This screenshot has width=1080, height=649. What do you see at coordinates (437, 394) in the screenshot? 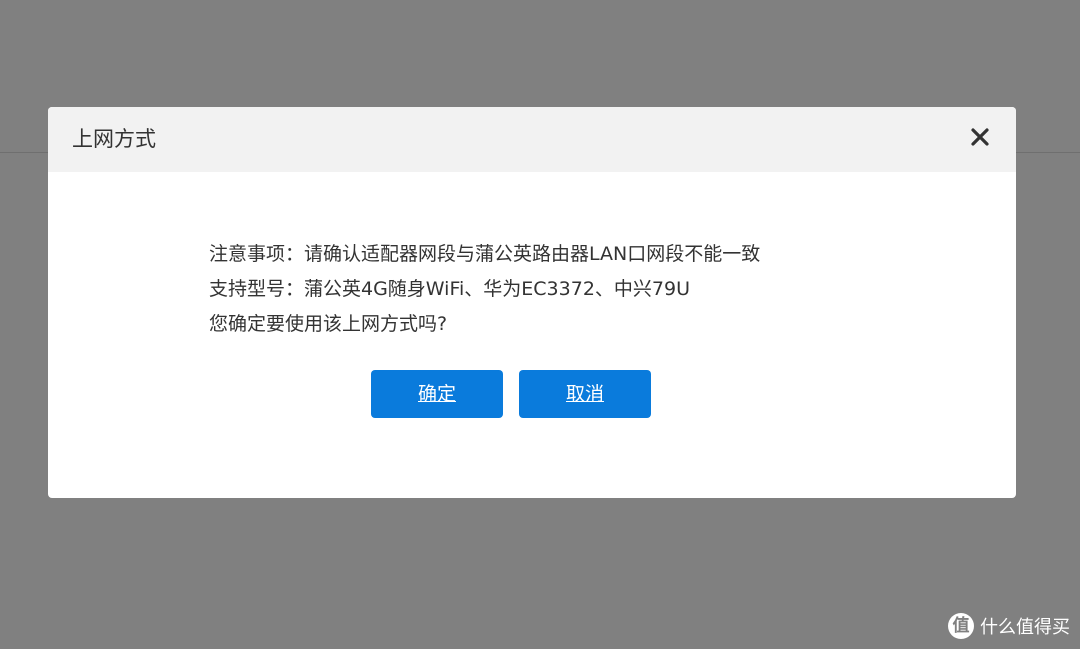
I see `confirm-button: 确定` at bounding box center [437, 394].